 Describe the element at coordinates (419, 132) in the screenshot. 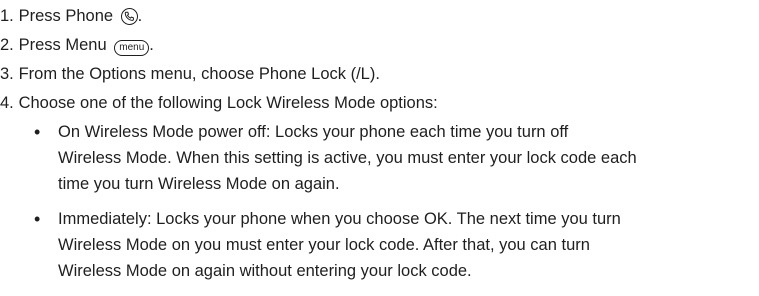

I see `option-description: Locks your phone each time you turn off` at that location.